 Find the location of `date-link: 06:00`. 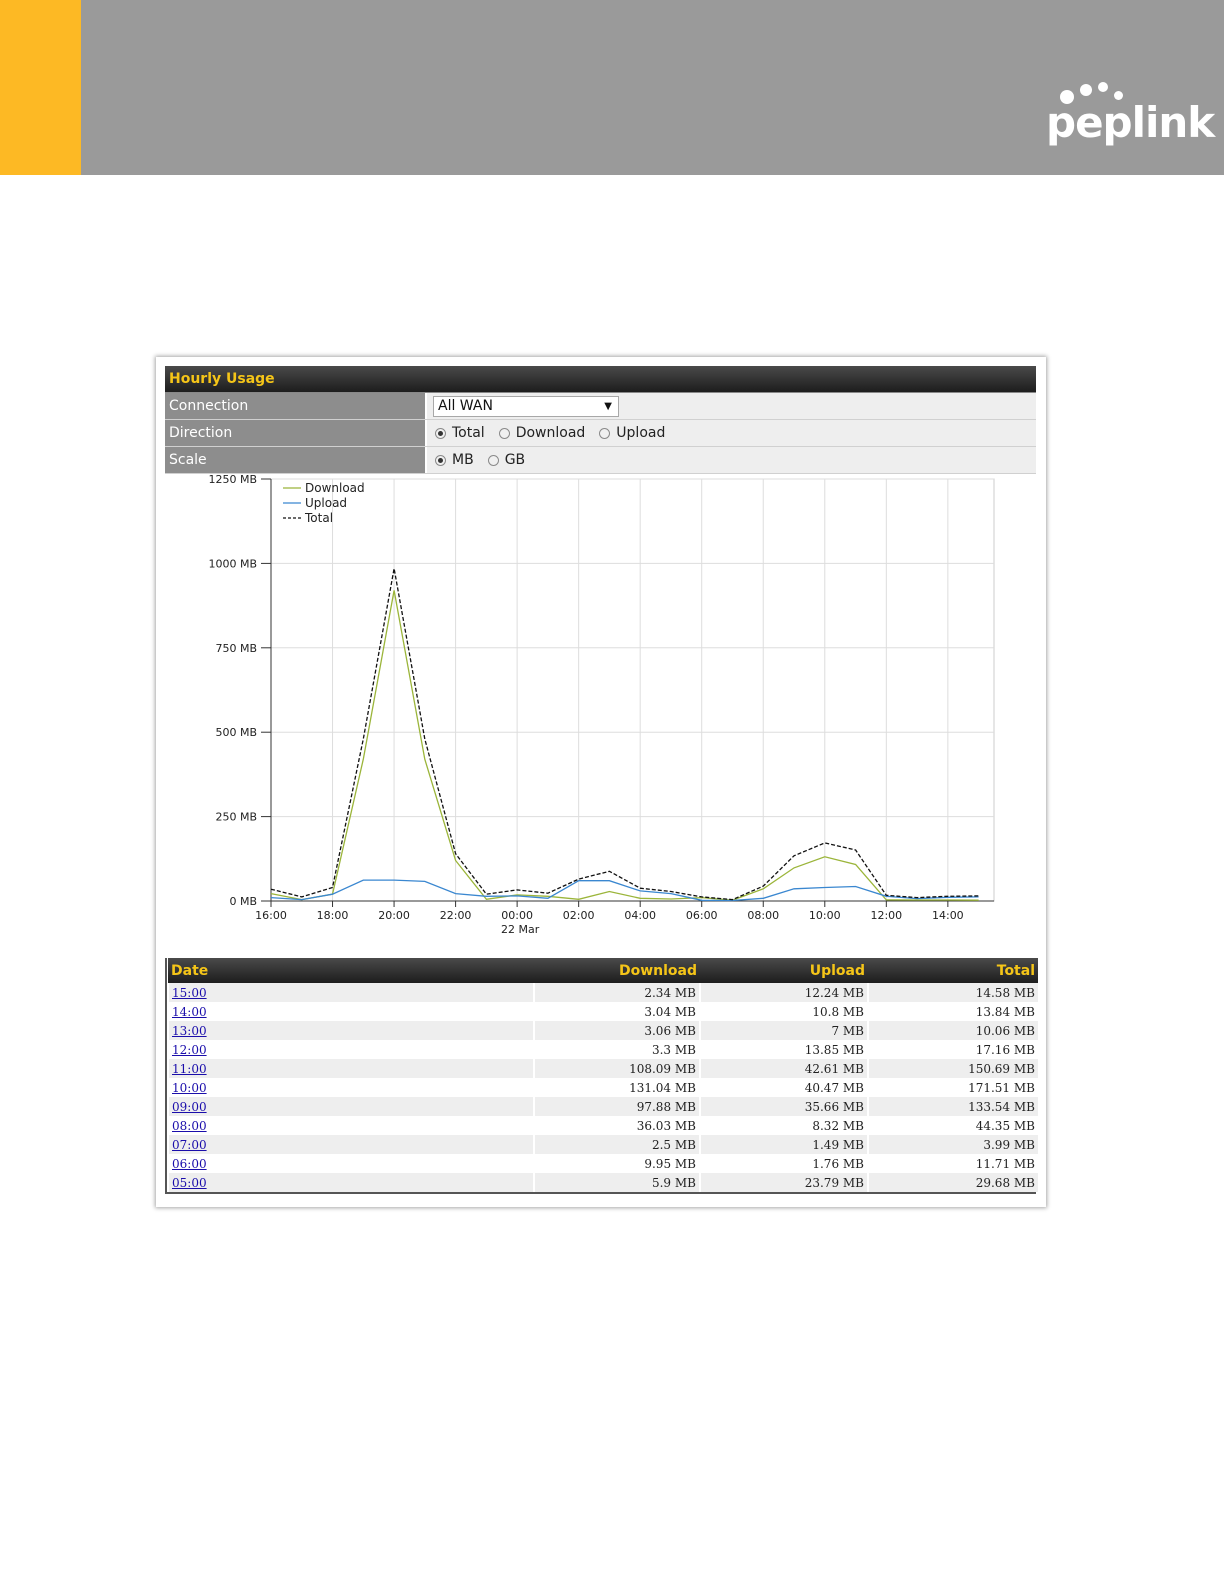

date-link: 06:00 is located at coordinates (189, 1164).